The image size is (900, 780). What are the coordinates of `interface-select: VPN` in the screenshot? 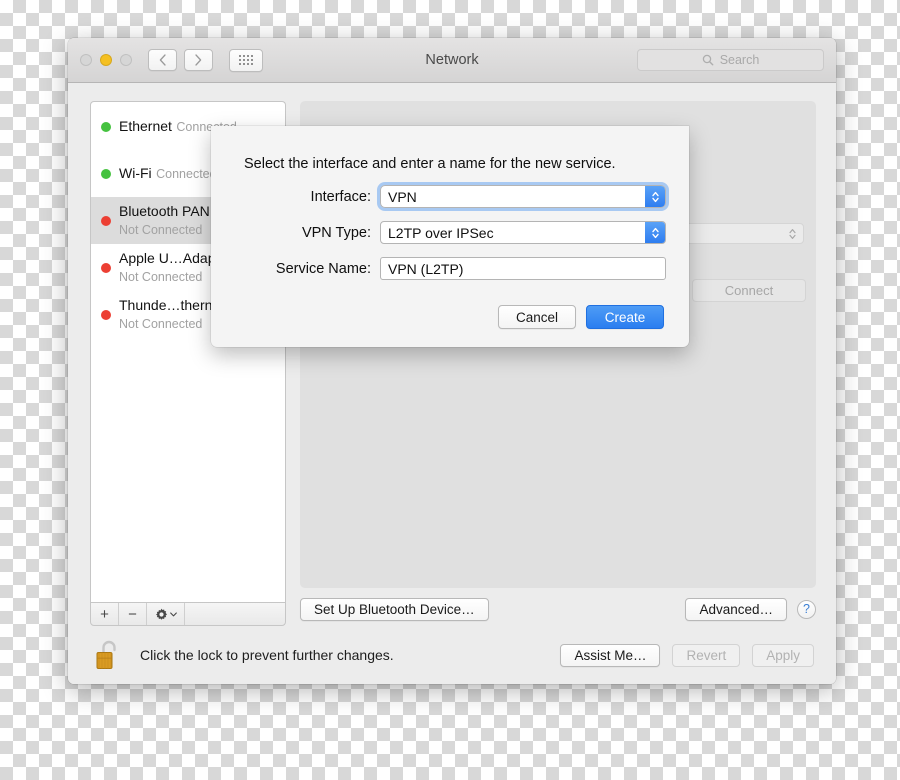 It's located at (523, 196).